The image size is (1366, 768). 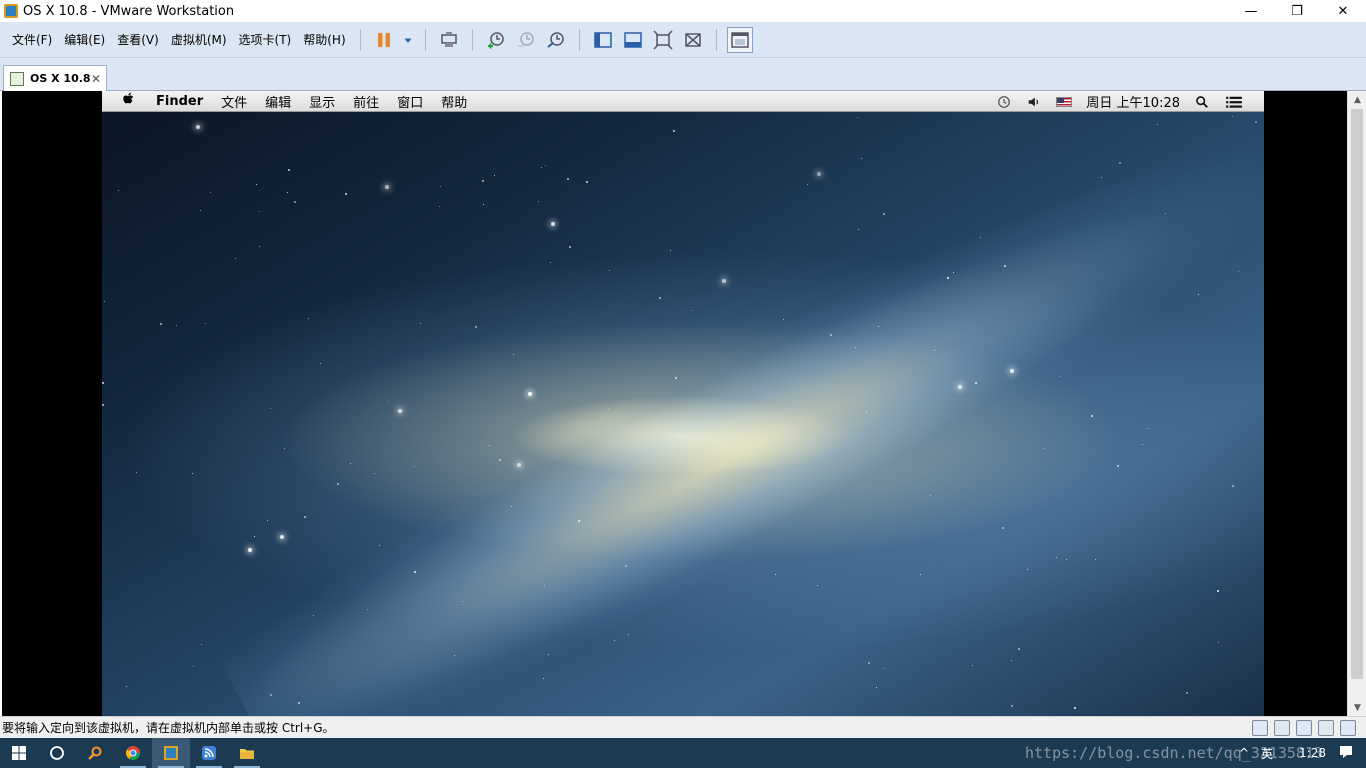 I want to click on spotlight-icon, so click(x=1202, y=102).